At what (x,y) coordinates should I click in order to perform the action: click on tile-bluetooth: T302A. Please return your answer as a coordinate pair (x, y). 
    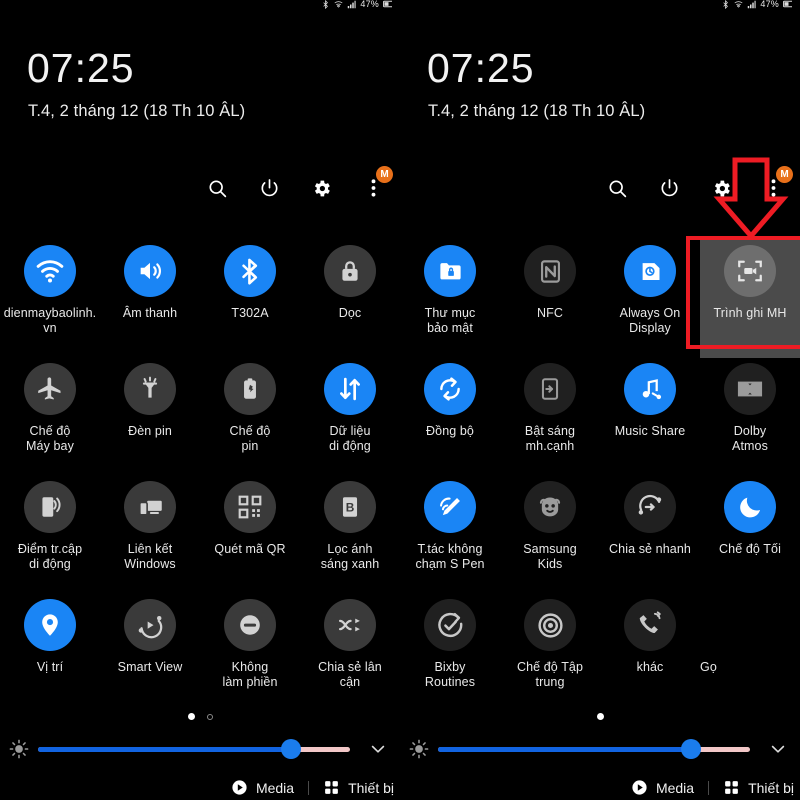
    Looking at the image, I should click on (250, 299).